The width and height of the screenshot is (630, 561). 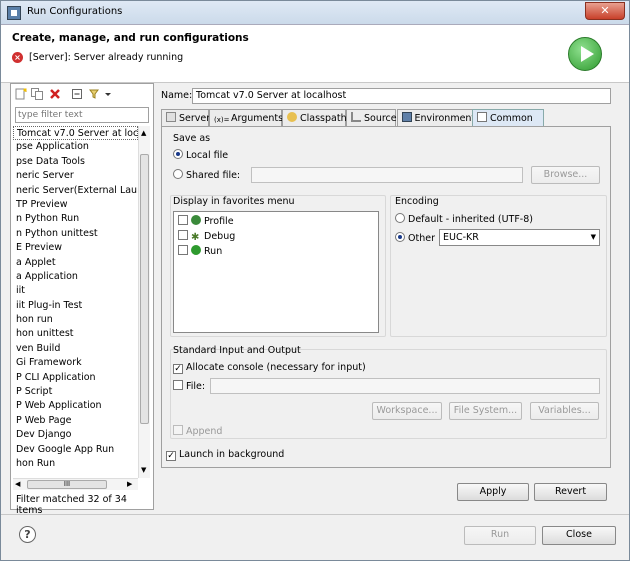 I want to click on app-icon, so click(x=14, y=13).